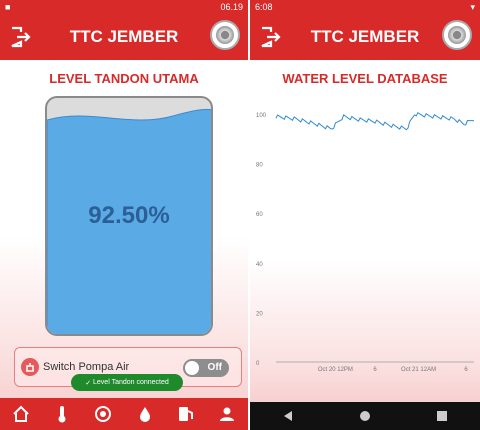  What do you see at coordinates (259, 215) in the screenshot?
I see `y-tick-label: 60` at bounding box center [259, 215].